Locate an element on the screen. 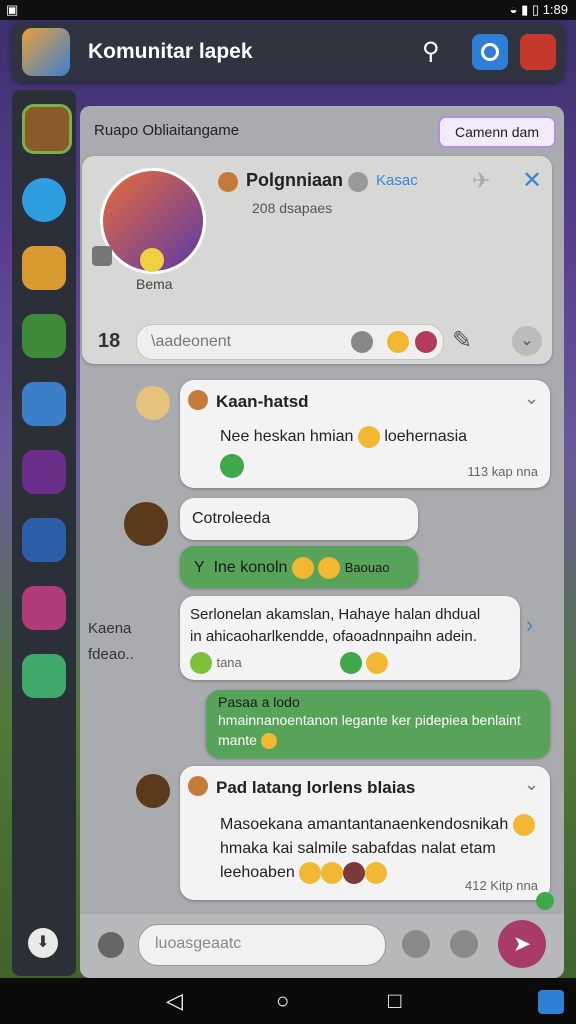 This screenshot has width=576, height=1024. message-author: Pad latang lorlens blaias is located at coordinates (316, 787).